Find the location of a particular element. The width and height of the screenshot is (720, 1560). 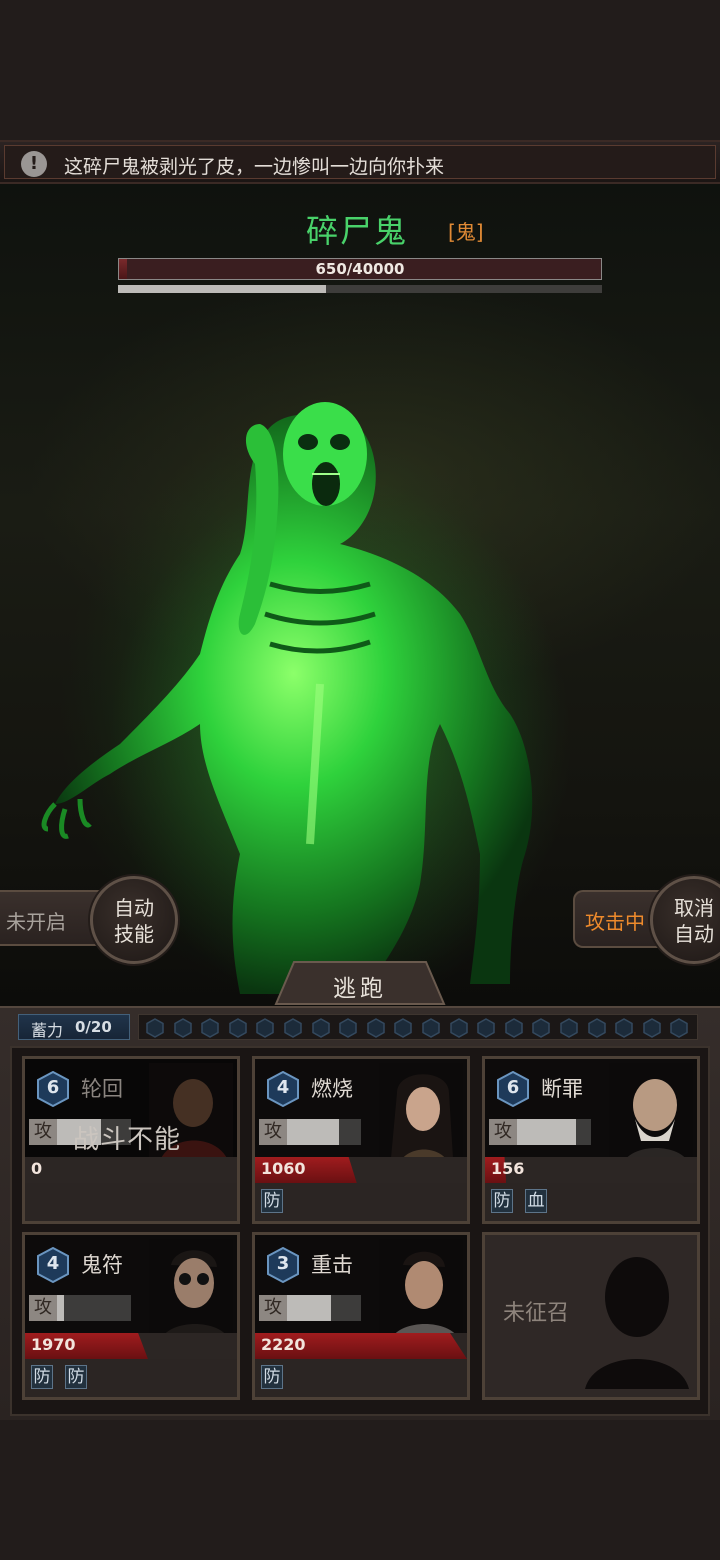

power-meter: 蓄力 0/20 is located at coordinates (74, 1027).